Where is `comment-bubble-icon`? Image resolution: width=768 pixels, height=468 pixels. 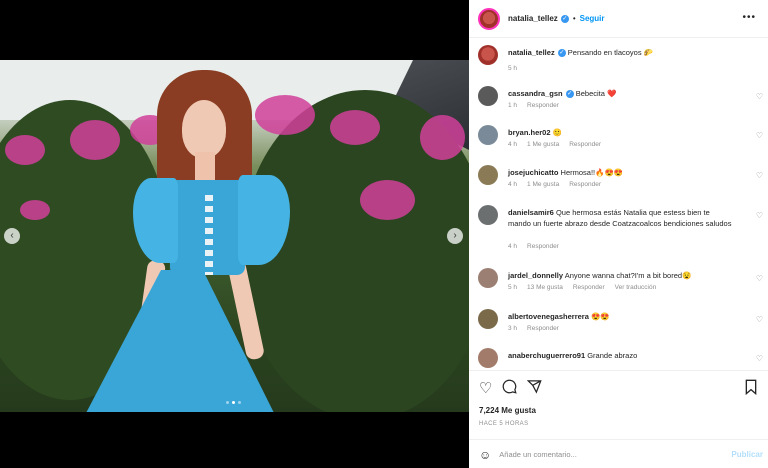
comment-bubble-icon is located at coordinates (510, 388).